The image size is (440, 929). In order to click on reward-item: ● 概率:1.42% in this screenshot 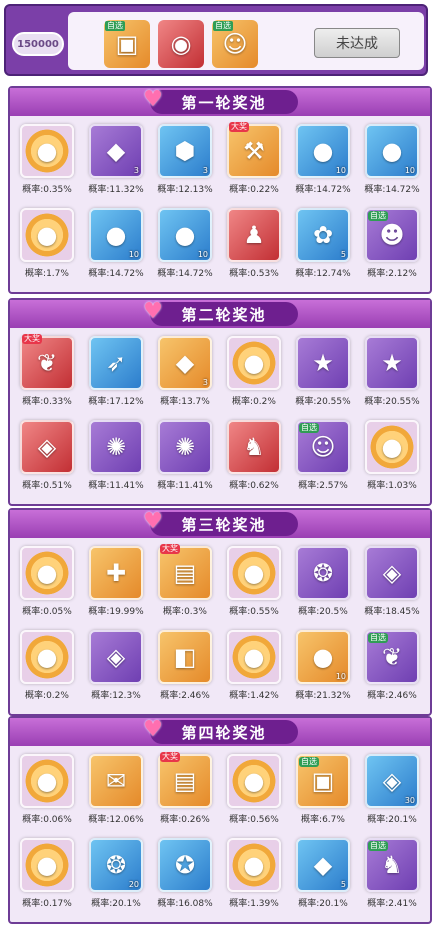, I will do `click(254, 671)`.